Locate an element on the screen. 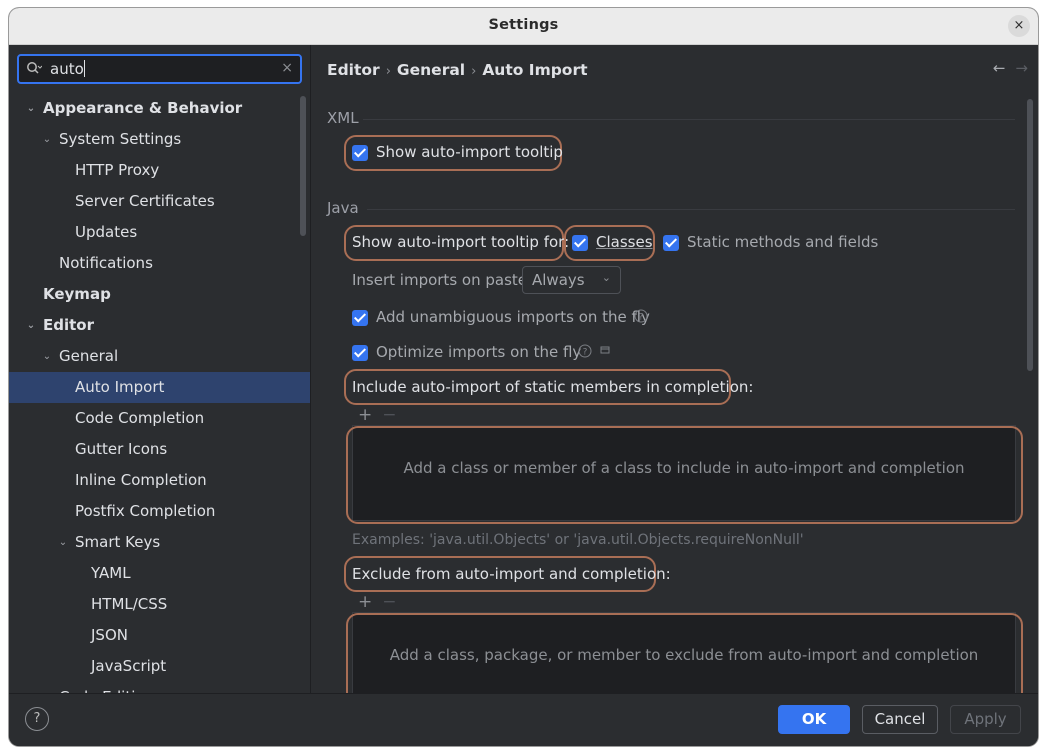 The image size is (1047, 755). breadcrumb-editor: Editor is located at coordinates (353, 70).